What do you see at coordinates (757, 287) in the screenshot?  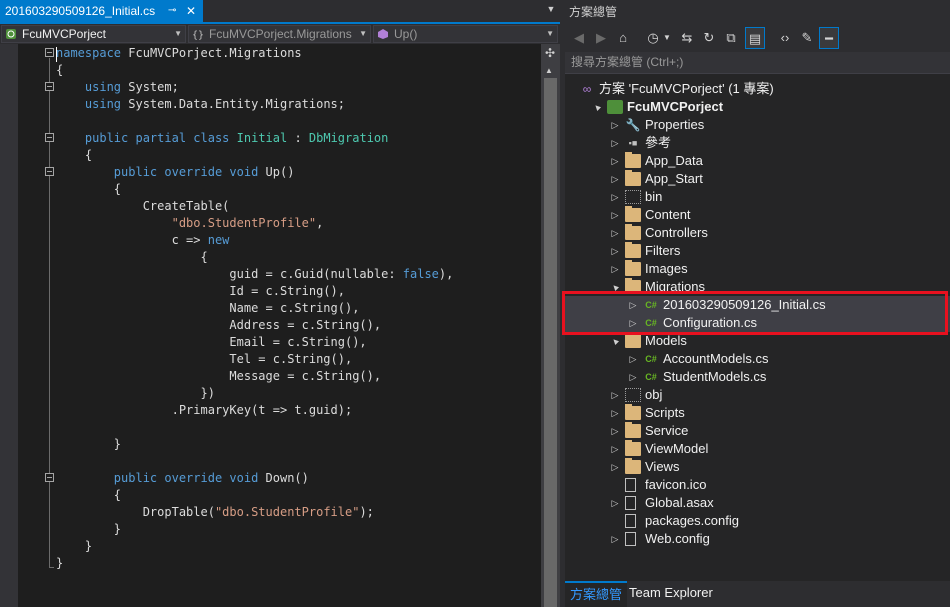 I see `tree-item: ▲ Migrations` at bounding box center [757, 287].